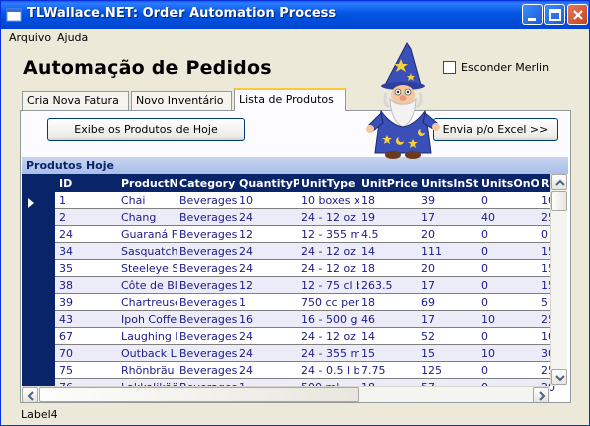 Image resolution: width=590 pixels, height=426 pixels. What do you see at coordinates (88, 252) in the screenshot?
I see `table-cell: 34` at bounding box center [88, 252].